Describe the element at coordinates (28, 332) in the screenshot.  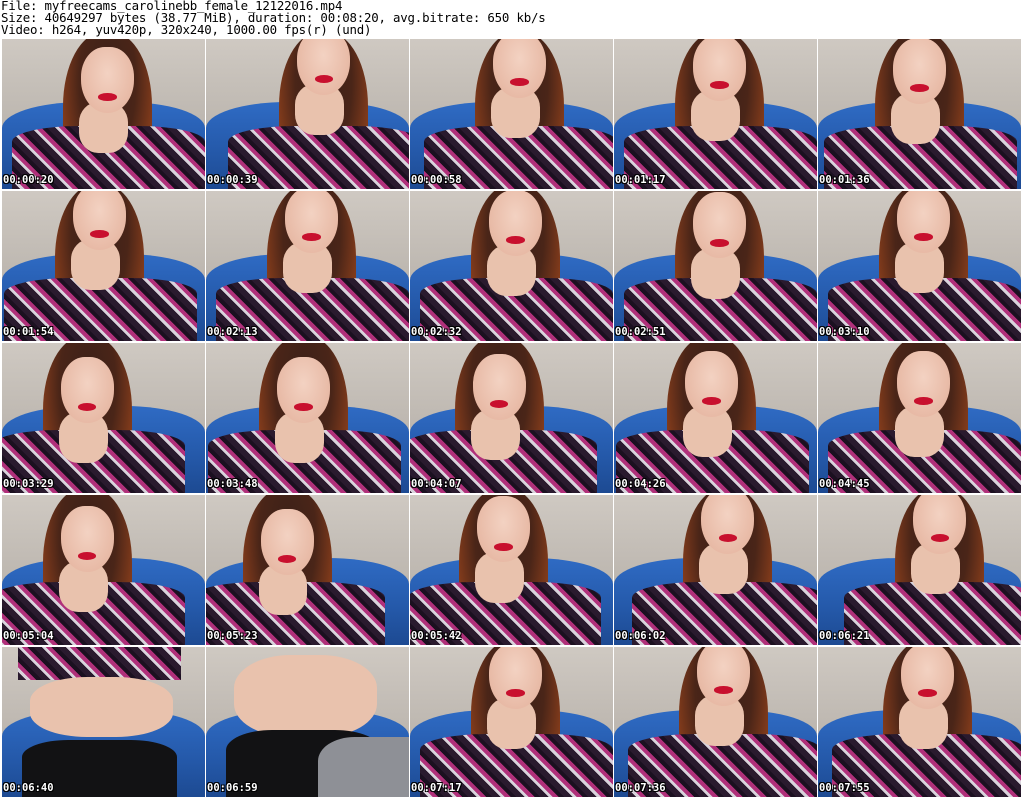
I see `timestamp-label: 00:01:54` at that location.